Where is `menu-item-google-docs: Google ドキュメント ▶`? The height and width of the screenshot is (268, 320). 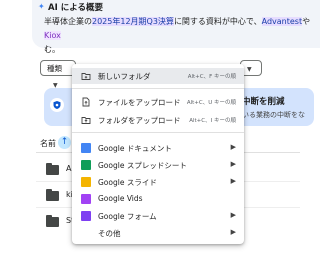
menu-item-google-docs: Google ドキュメント ▶ is located at coordinates (158, 148).